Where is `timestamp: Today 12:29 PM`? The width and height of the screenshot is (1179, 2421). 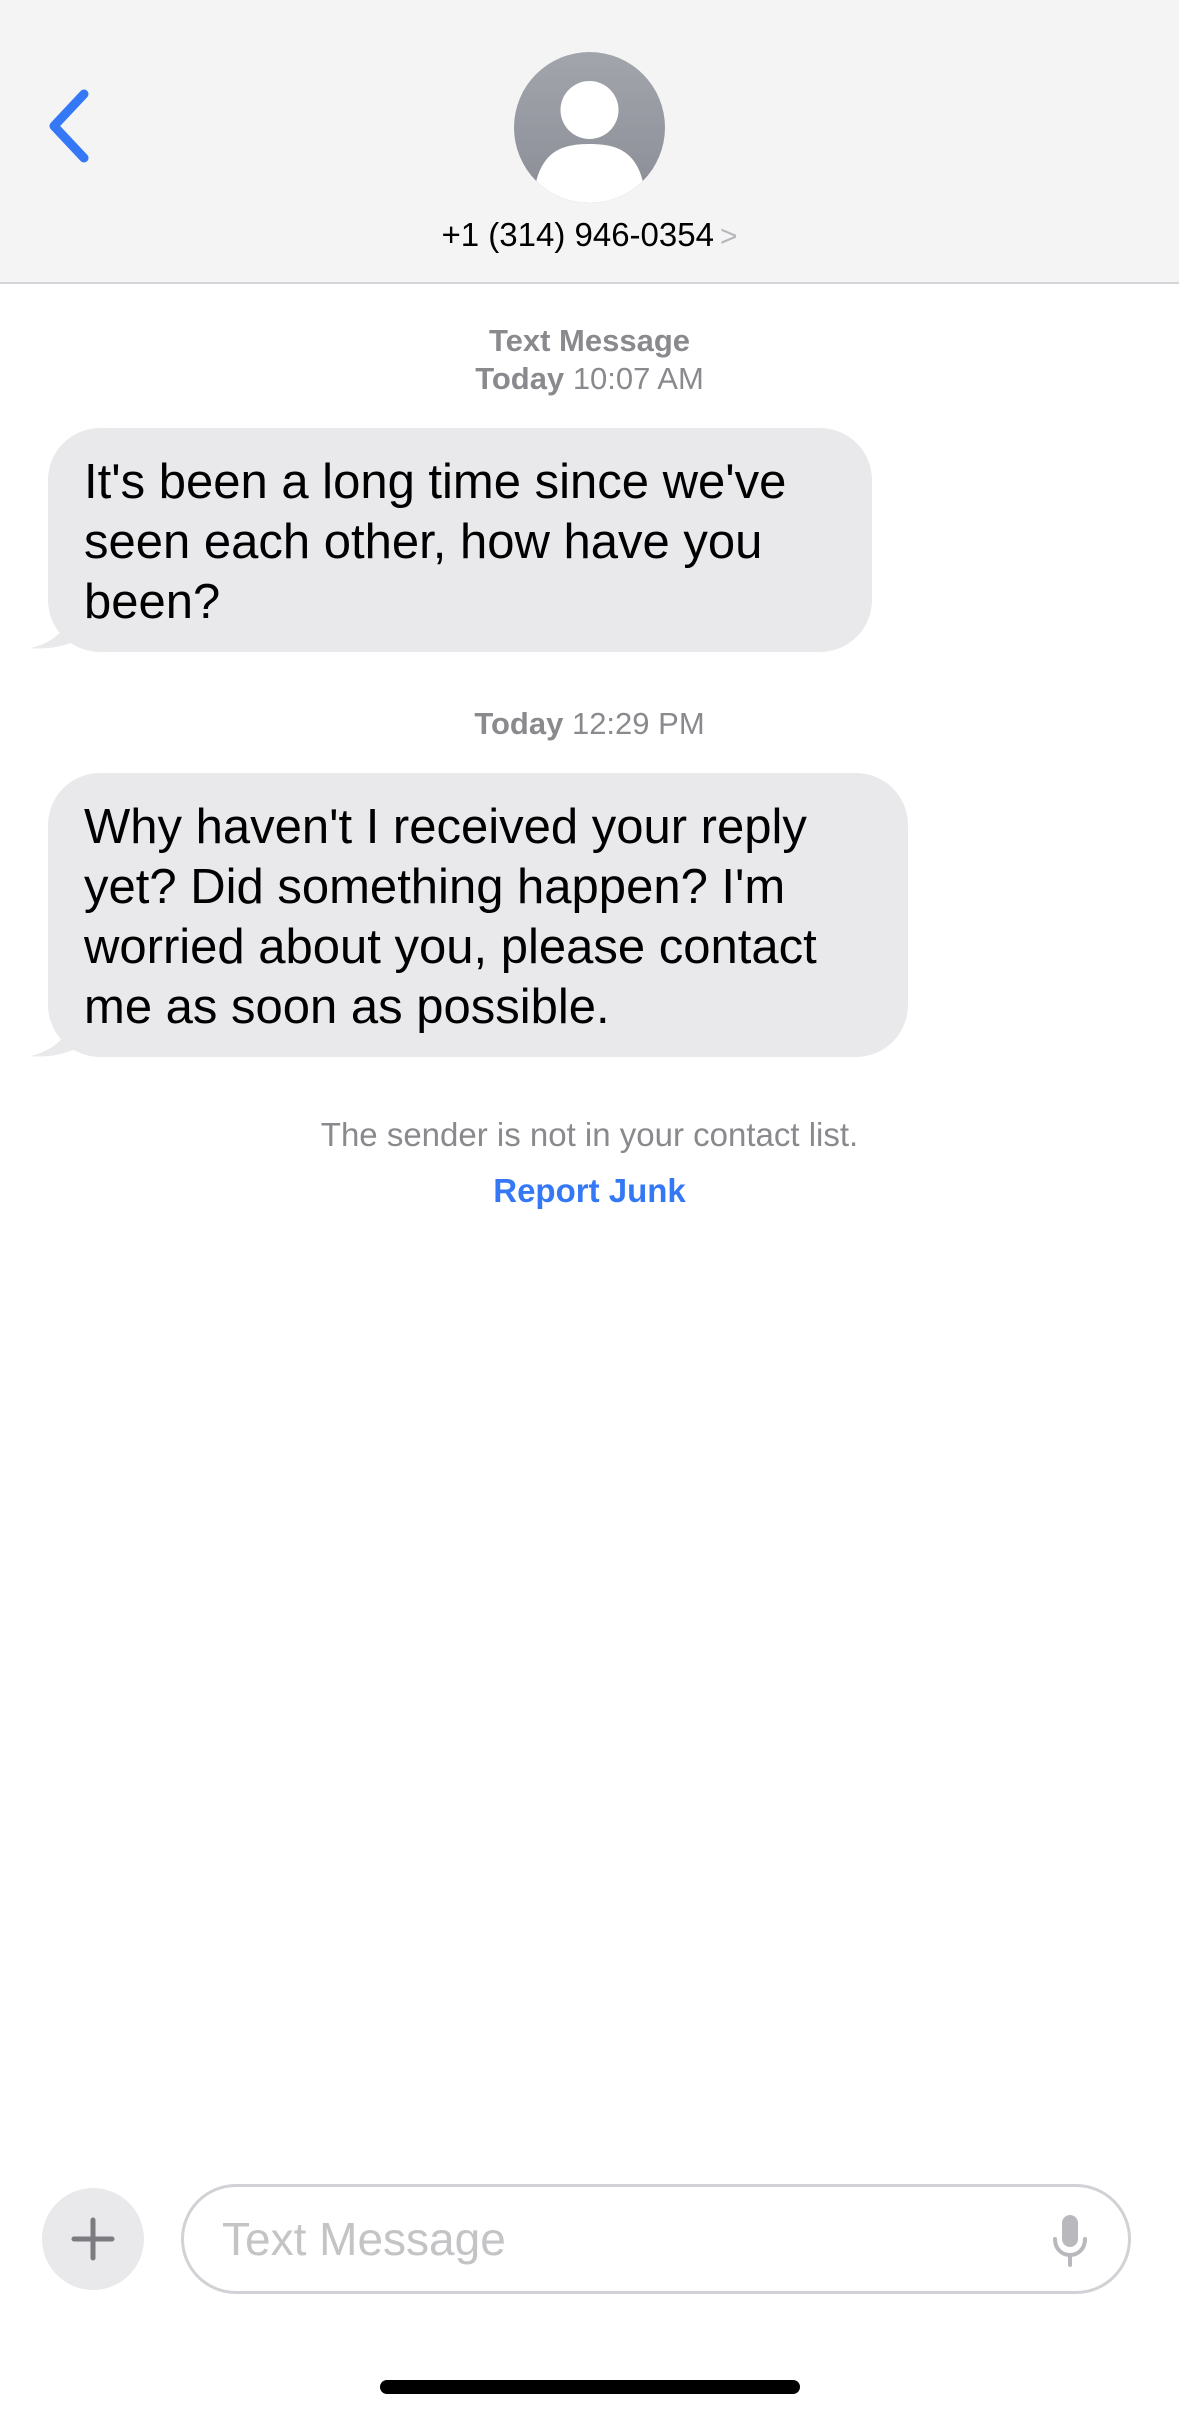
timestamp: Today 12:29 PM is located at coordinates (589, 724).